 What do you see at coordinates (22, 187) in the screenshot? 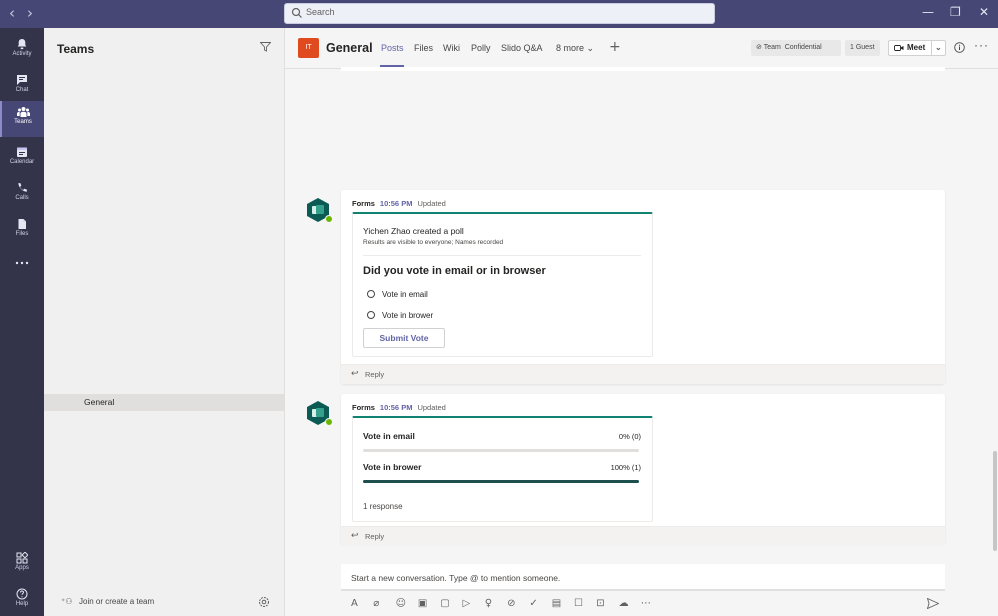
I see `phone-icon` at bounding box center [22, 187].